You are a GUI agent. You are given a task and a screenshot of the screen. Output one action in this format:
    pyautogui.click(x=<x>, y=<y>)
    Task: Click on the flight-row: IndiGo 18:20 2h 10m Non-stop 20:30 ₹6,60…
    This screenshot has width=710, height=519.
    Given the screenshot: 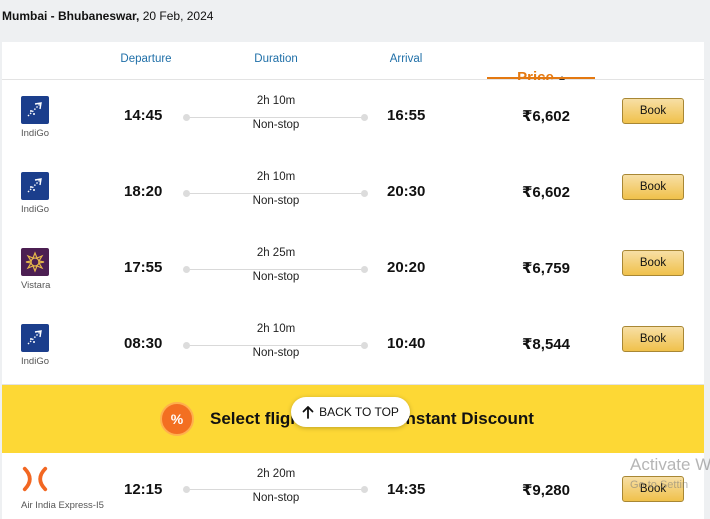 What is the action you would take?
    pyautogui.click(x=353, y=194)
    